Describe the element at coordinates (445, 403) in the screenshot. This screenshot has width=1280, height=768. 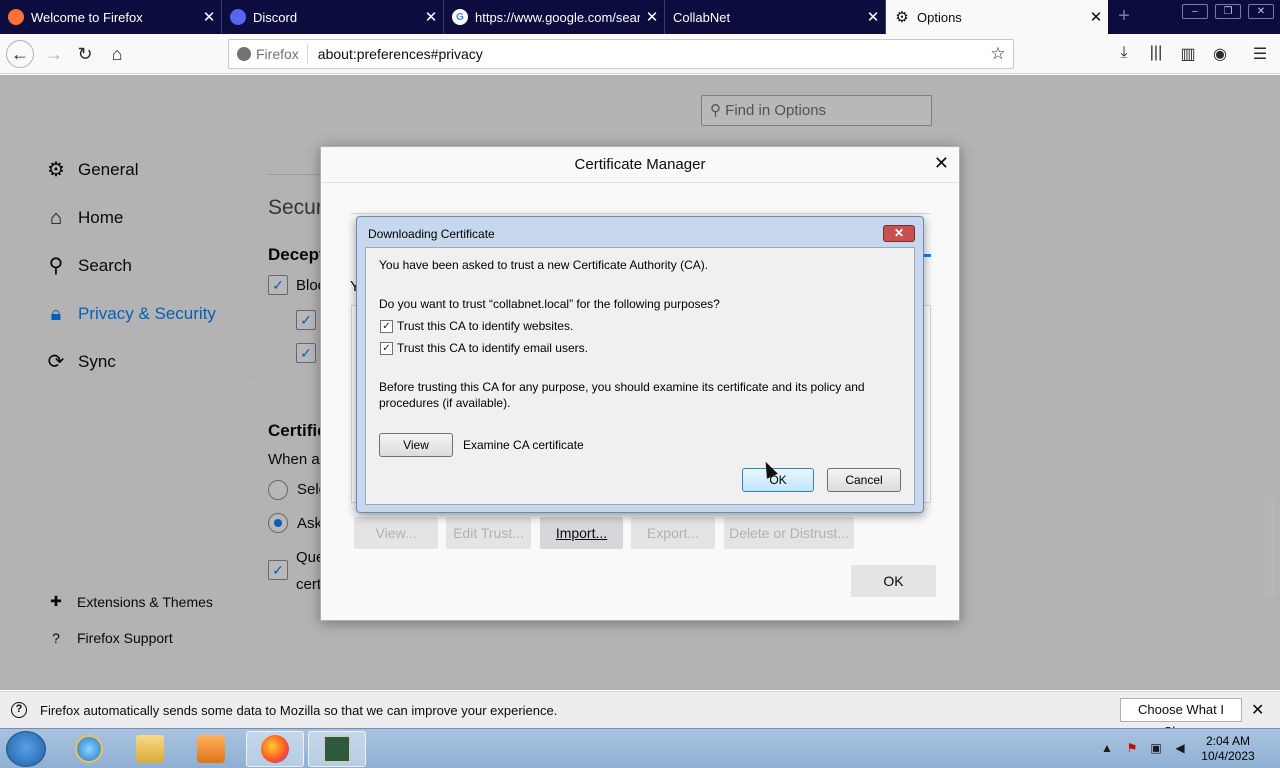
I see `warning-line-2: procedures (if available).` at that location.